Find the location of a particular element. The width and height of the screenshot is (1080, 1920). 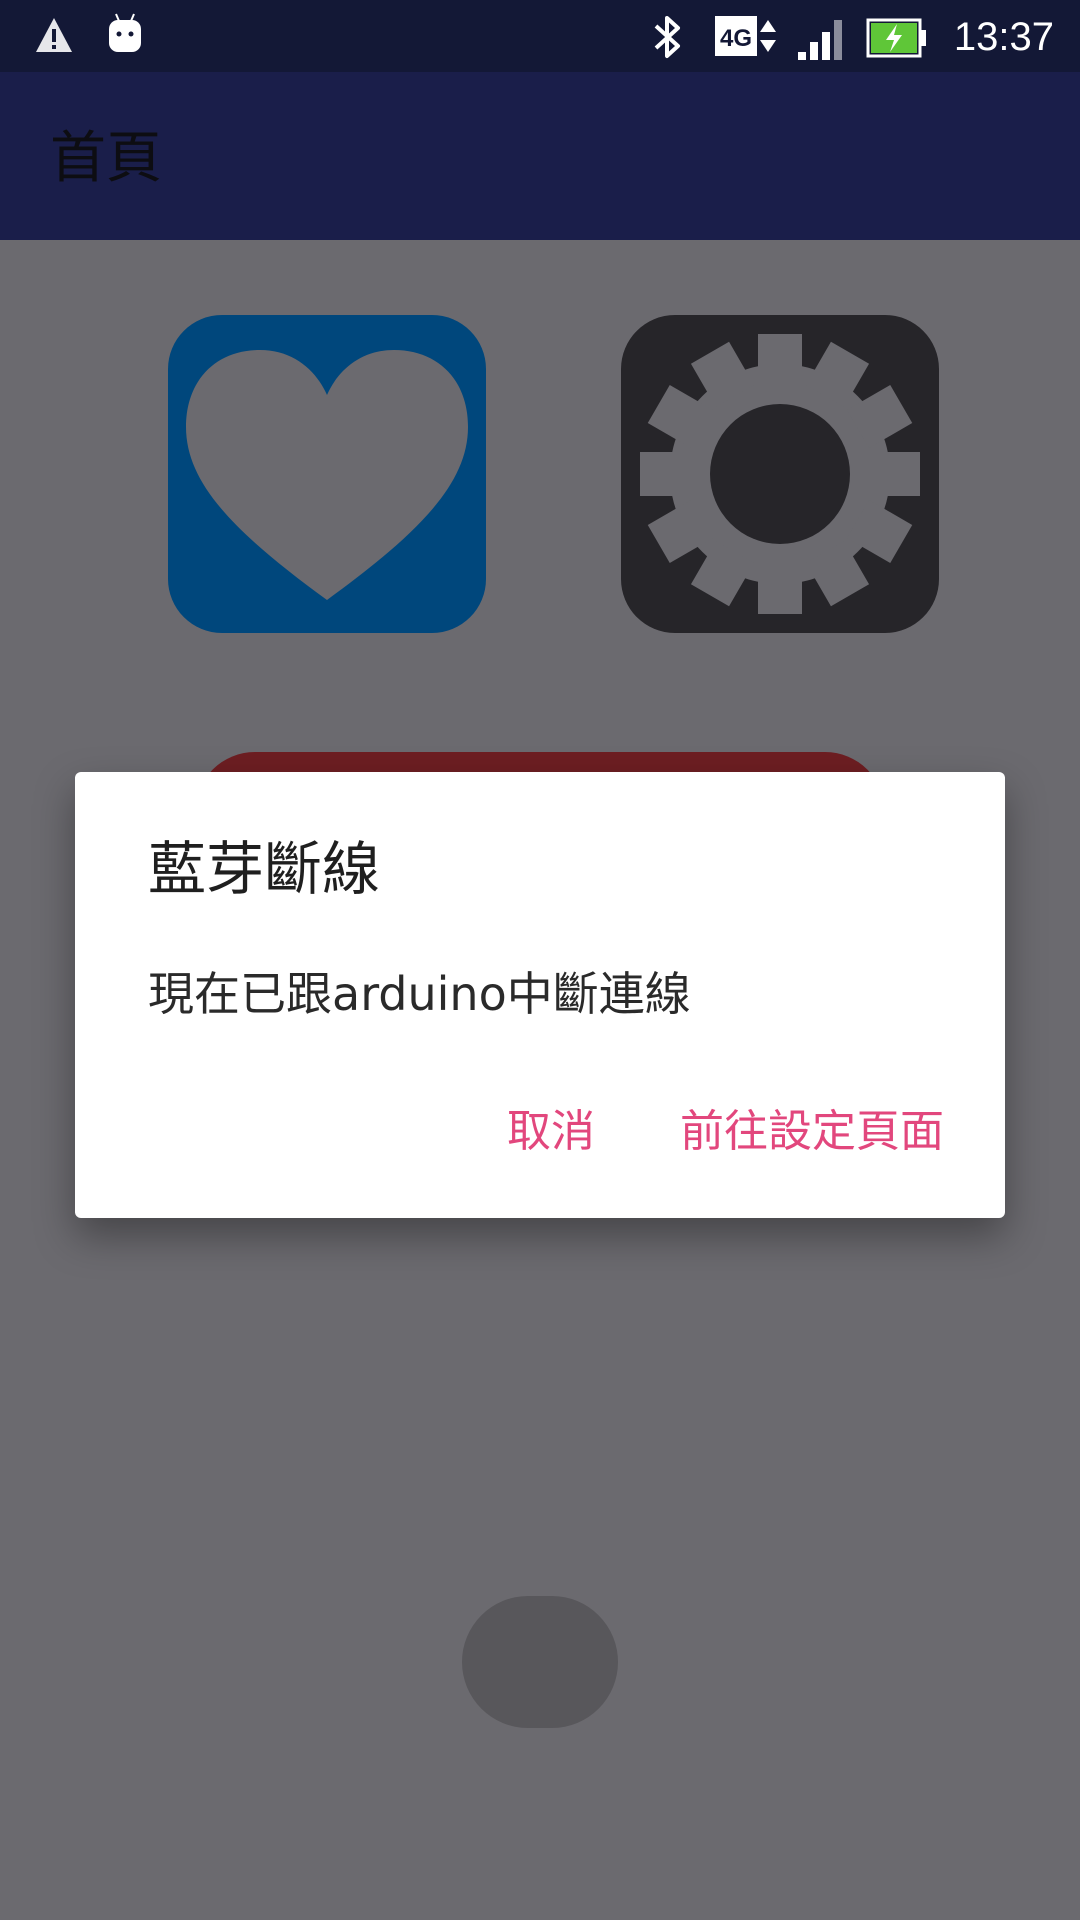

go-to-settings-button: 前往設定頁面 is located at coordinates (812, 1132).